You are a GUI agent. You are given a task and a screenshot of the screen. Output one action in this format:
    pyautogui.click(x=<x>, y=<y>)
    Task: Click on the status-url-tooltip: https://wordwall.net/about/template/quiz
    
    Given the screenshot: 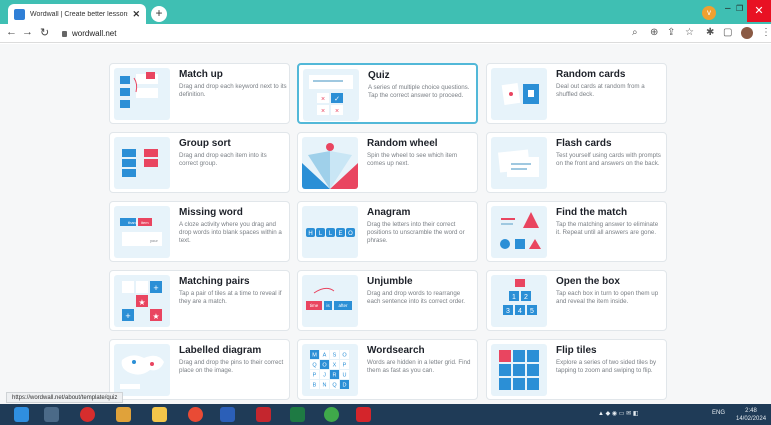 What is the action you would take?
    pyautogui.click(x=65, y=397)
    